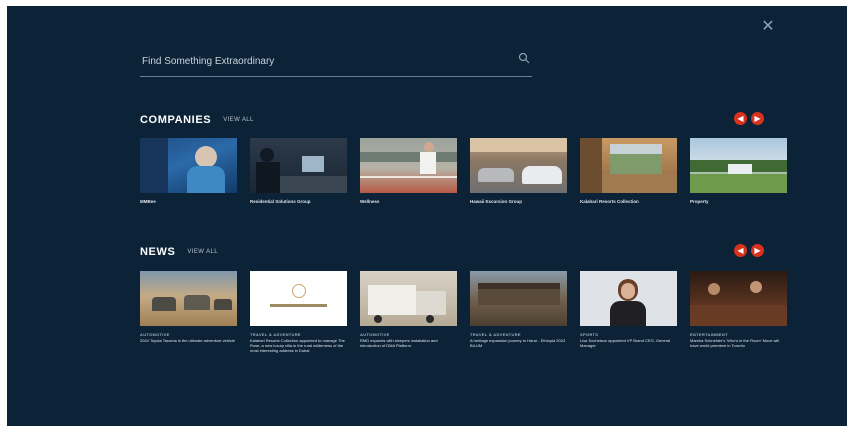 Image resolution: width=853 pixels, height=432 pixels. I want to click on truck-icon, so click(408, 298).